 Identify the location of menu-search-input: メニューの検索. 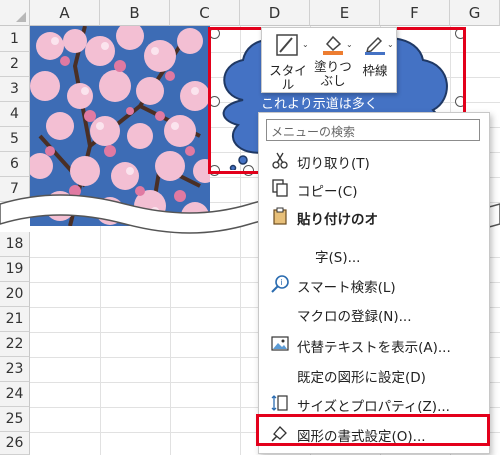
(373, 130).